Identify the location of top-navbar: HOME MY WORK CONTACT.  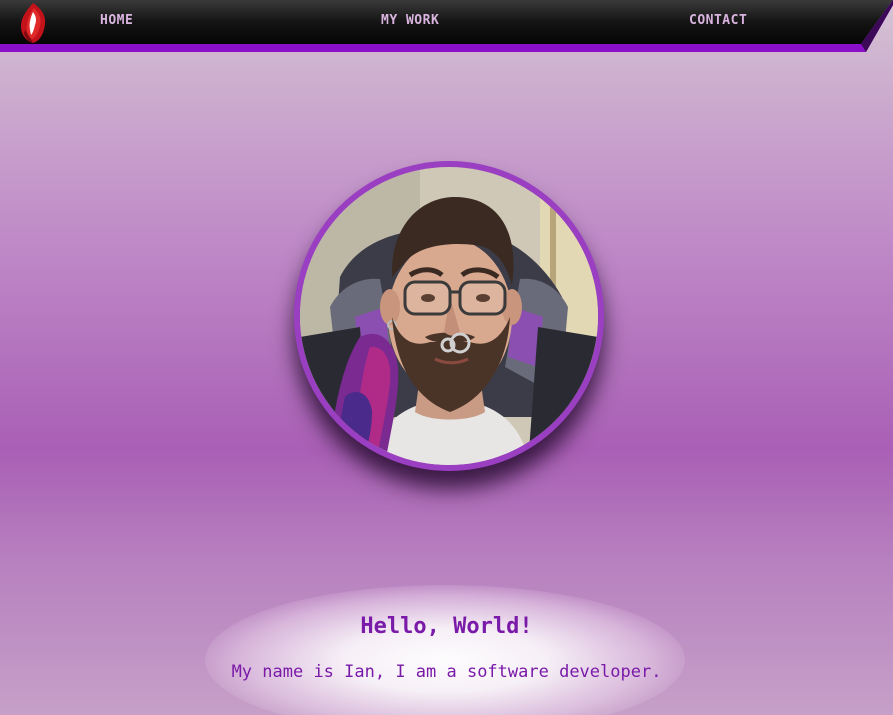
(446, 26).